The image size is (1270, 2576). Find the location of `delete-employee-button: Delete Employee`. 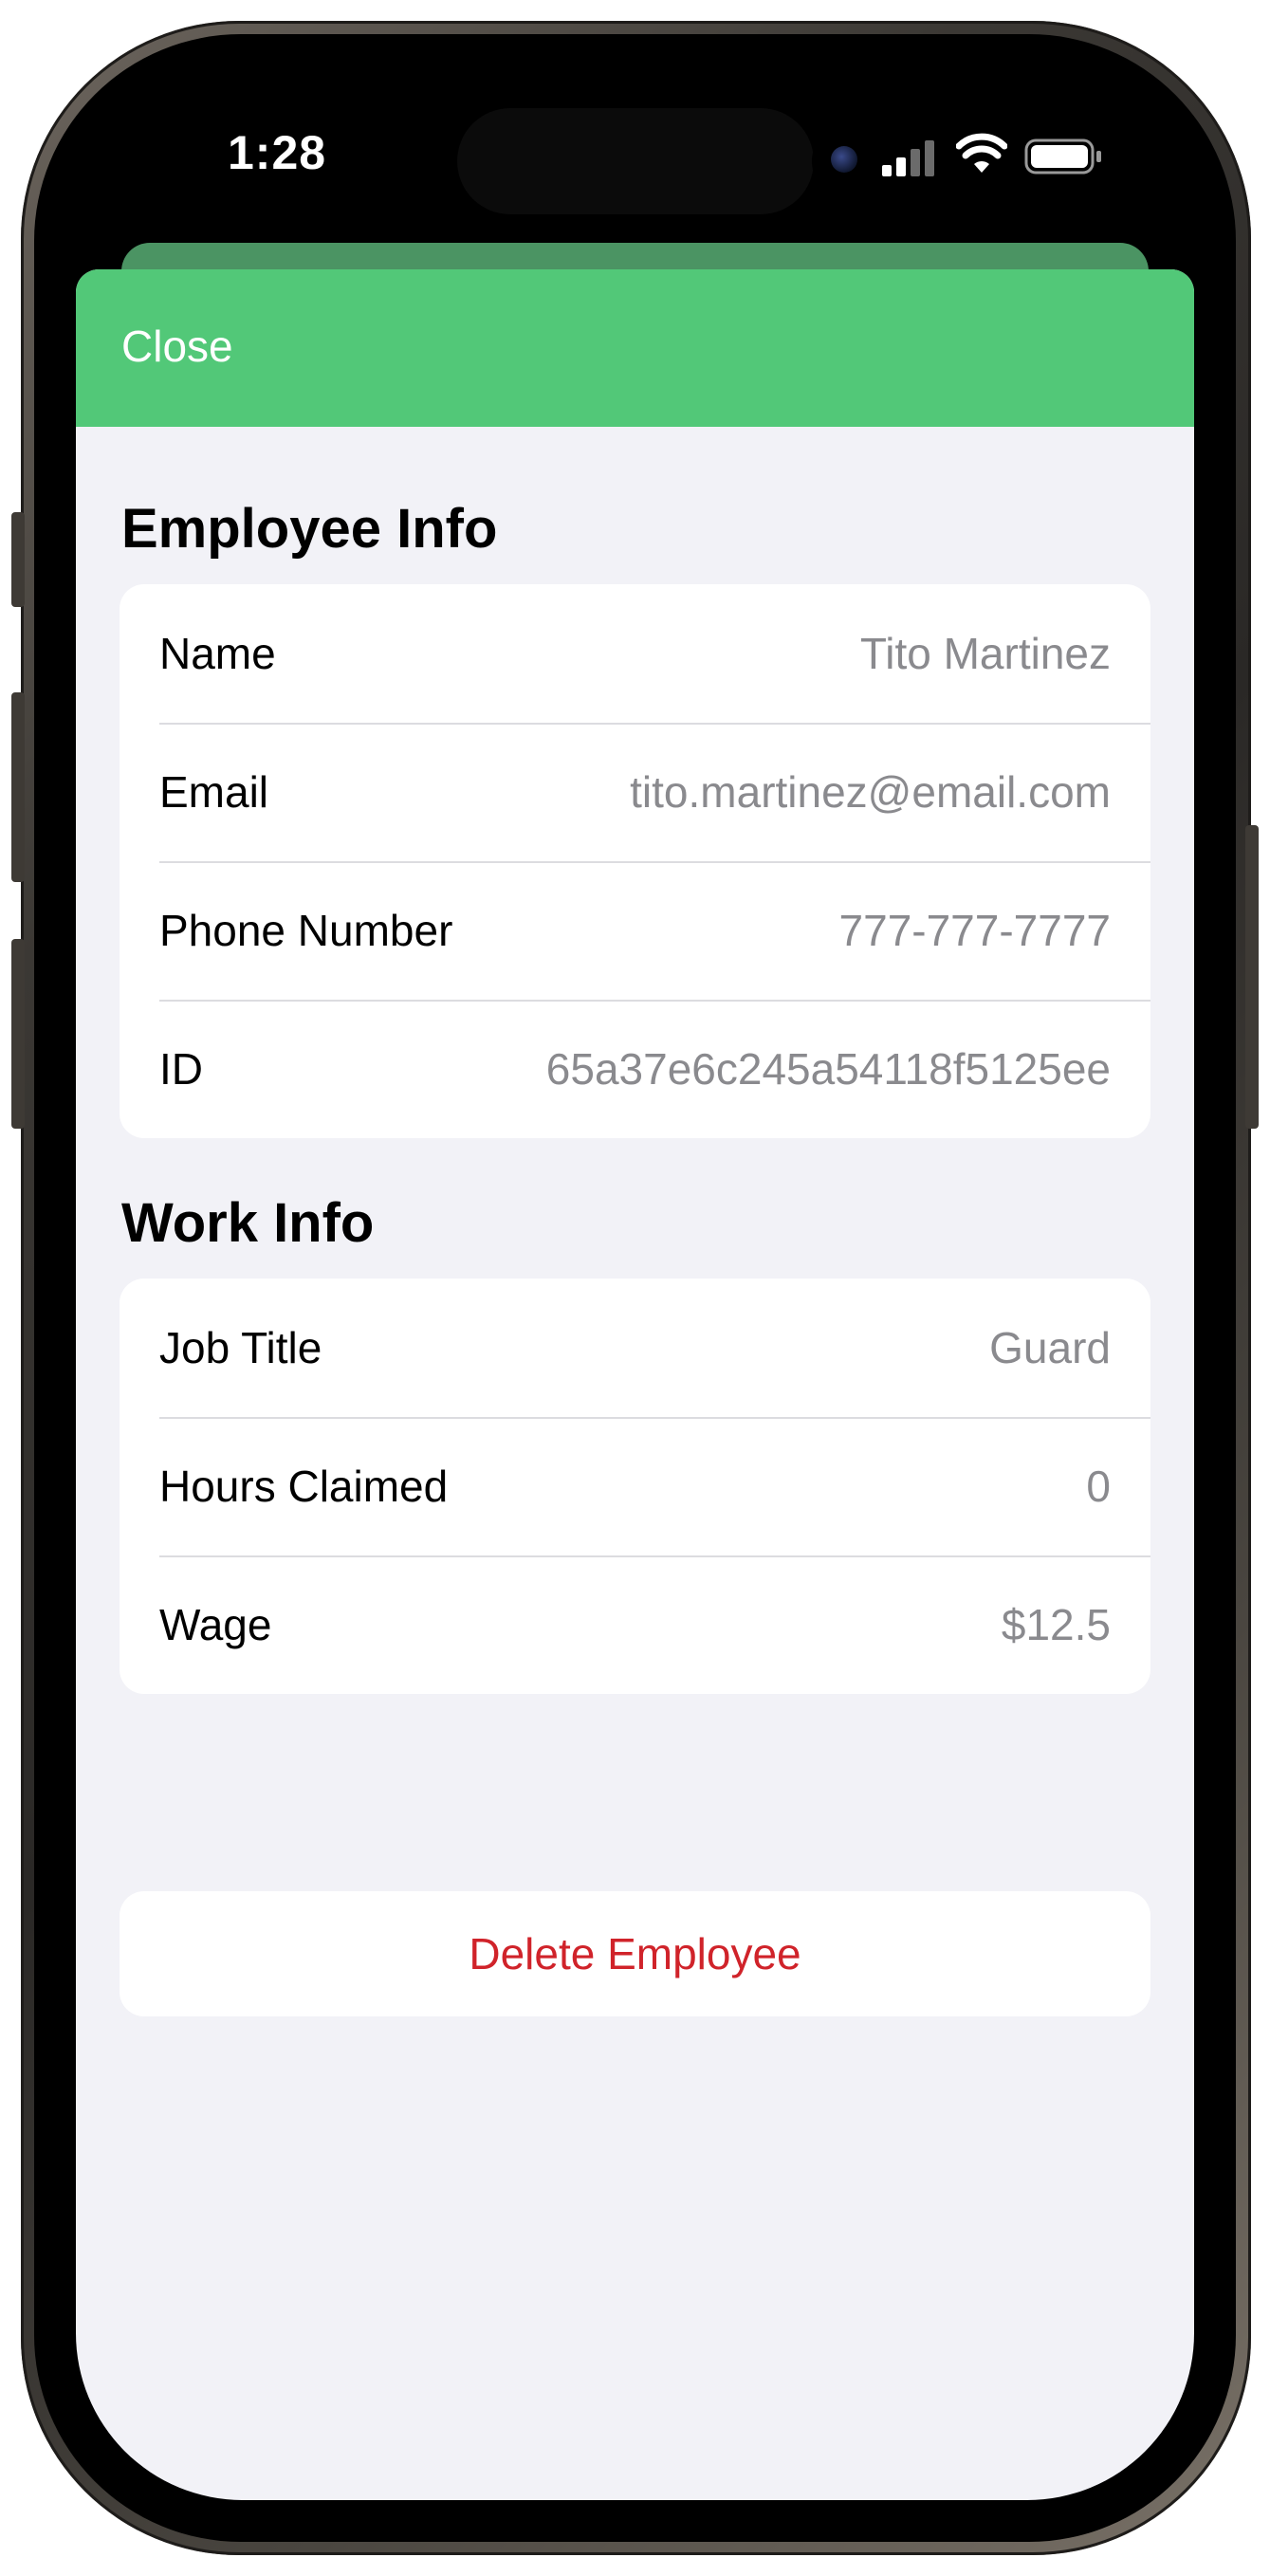

delete-employee-button: Delete Employee is located at coordinates (635, 1953).